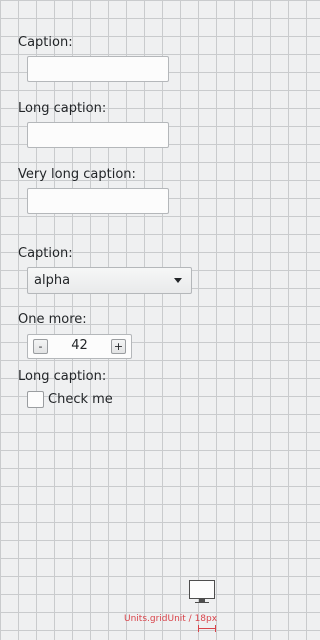  I want to click on chevron-down-icon, so click(178, 280).